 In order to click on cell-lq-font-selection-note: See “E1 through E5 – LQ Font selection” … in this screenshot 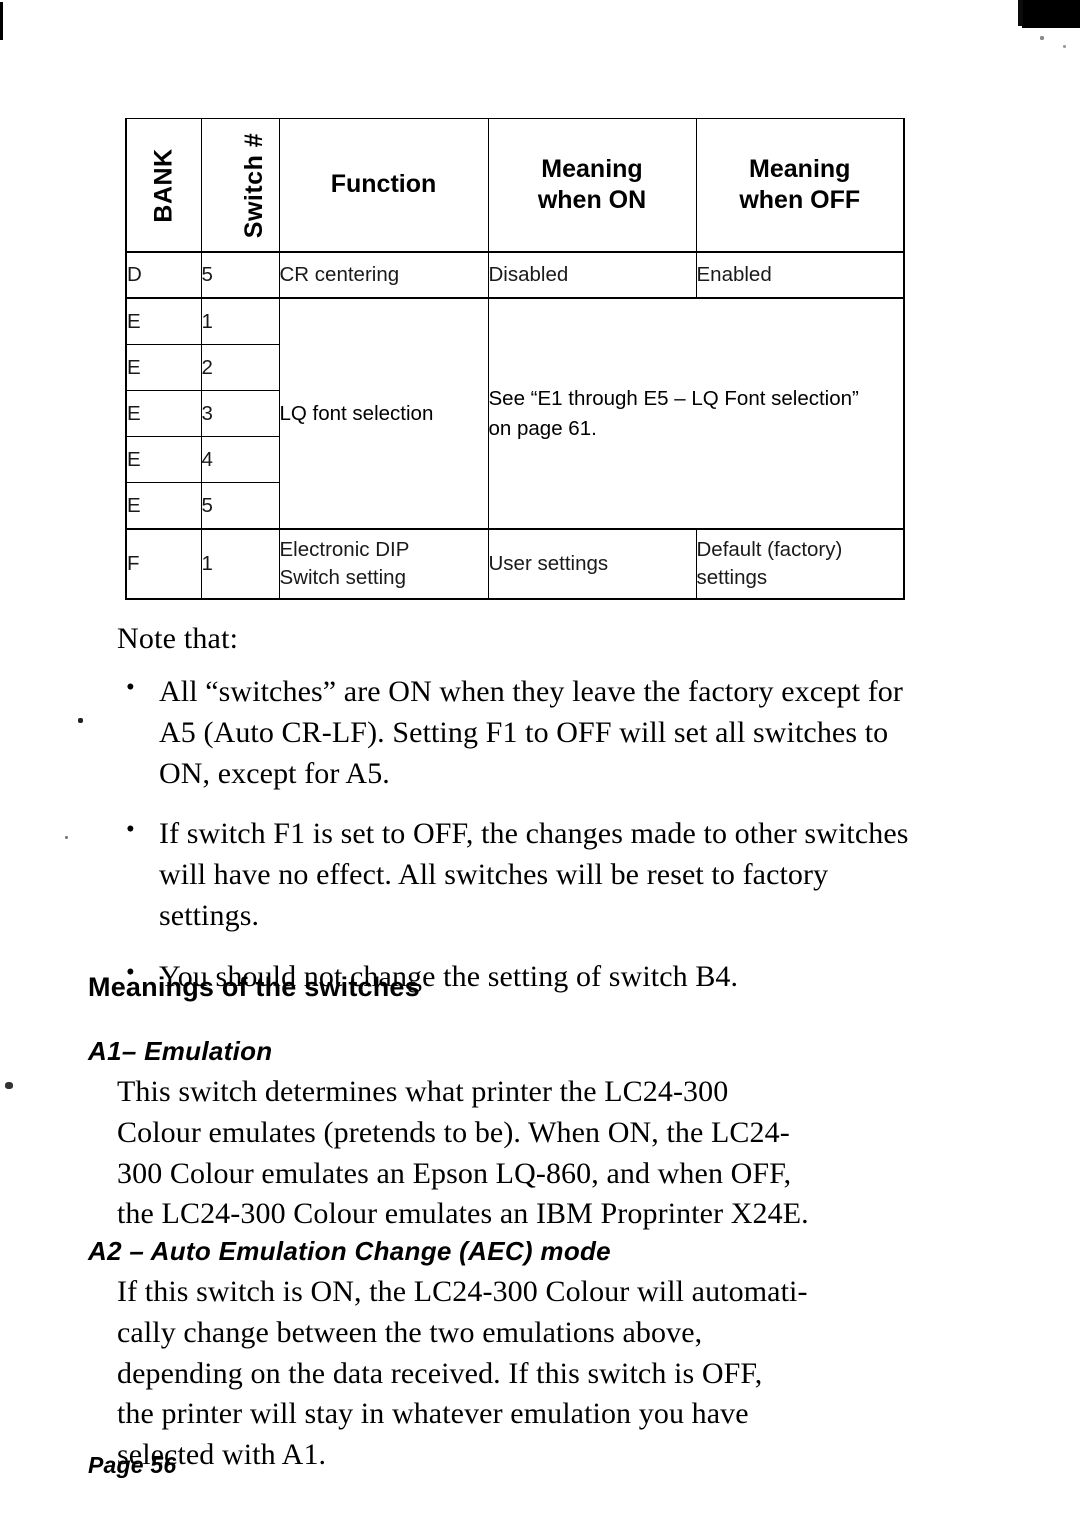, I will do `click(696, 413)`.